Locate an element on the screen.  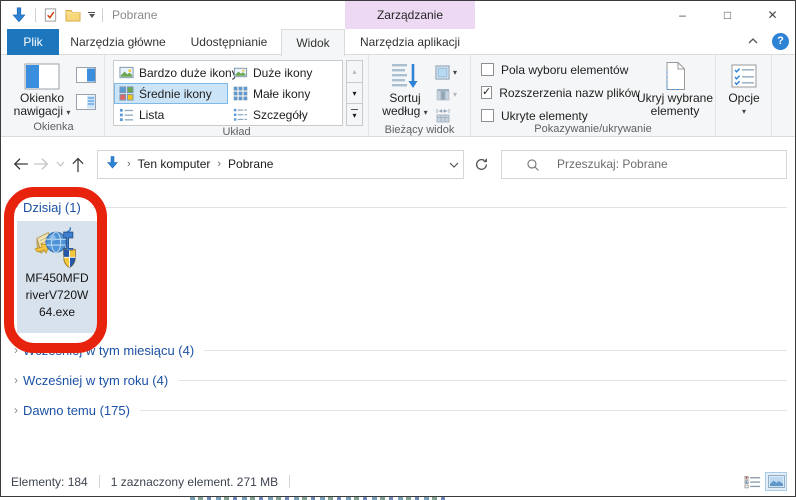
breadcrumb-downloads: Pobrane is located at coordinates (250, 164).